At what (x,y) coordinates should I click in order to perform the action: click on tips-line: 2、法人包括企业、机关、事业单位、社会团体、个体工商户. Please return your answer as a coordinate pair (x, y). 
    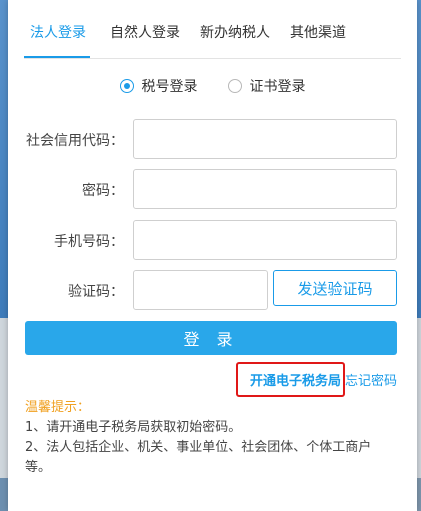
    Looking at the image, I should click on (198, 447).